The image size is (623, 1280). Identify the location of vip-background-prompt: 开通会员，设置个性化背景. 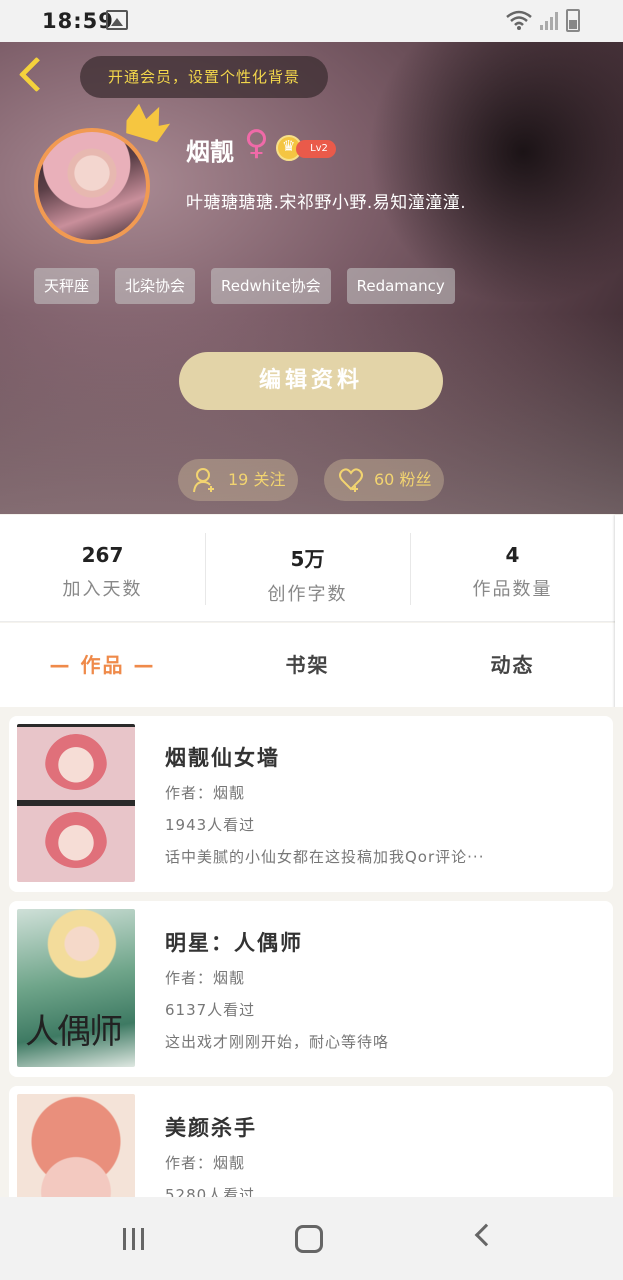
(204, 77).